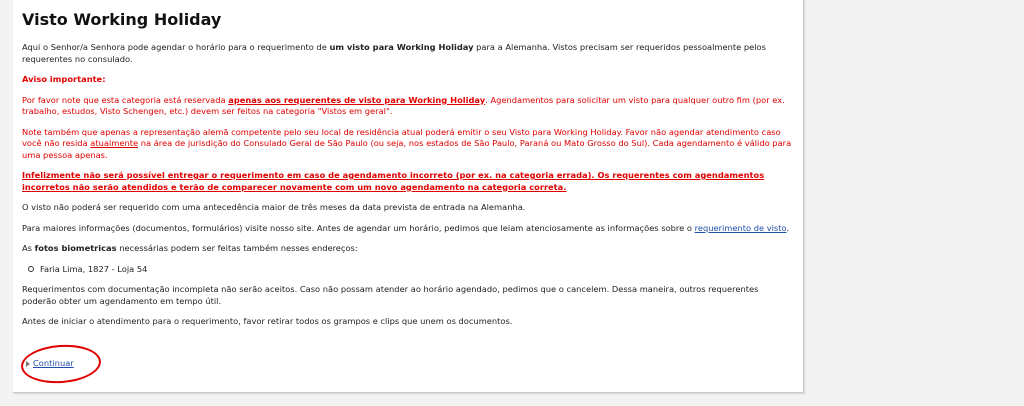 The image size is (1024, 406). I want to click on continue-link-wrapper: Continuar, so click(50, 363).